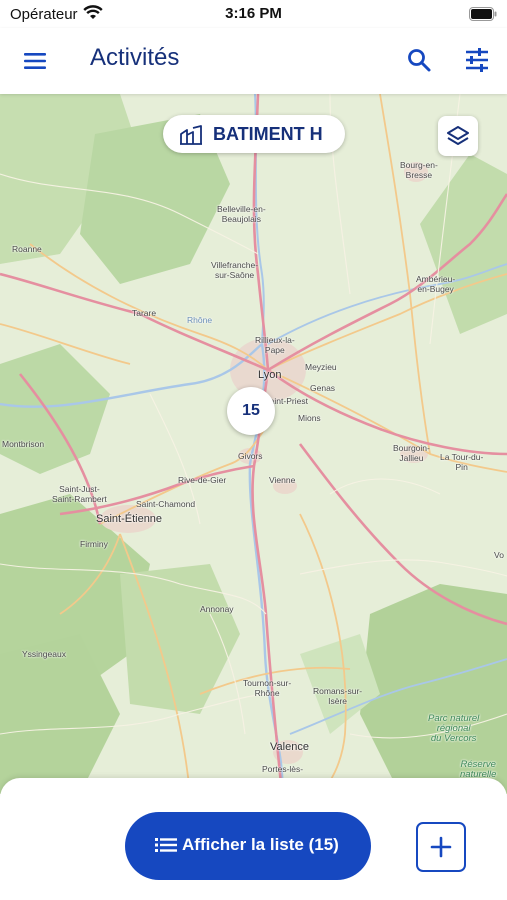  I want to click on map-label: Bourg-en- Bresse, so click(419, 170).